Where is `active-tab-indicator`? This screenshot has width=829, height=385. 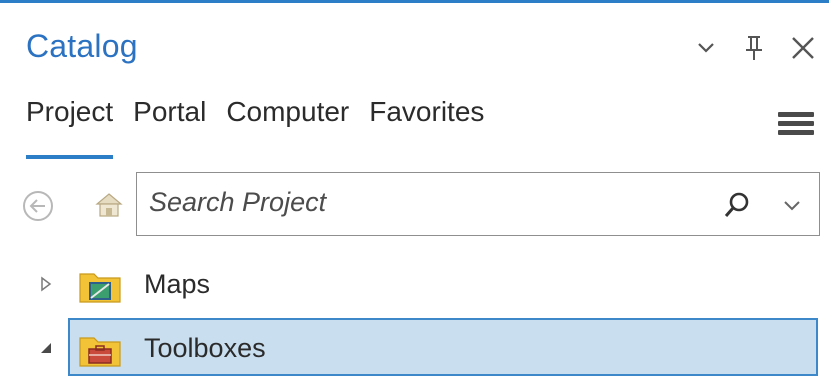
active-tab-indicator is located at coordinates (70, 157).